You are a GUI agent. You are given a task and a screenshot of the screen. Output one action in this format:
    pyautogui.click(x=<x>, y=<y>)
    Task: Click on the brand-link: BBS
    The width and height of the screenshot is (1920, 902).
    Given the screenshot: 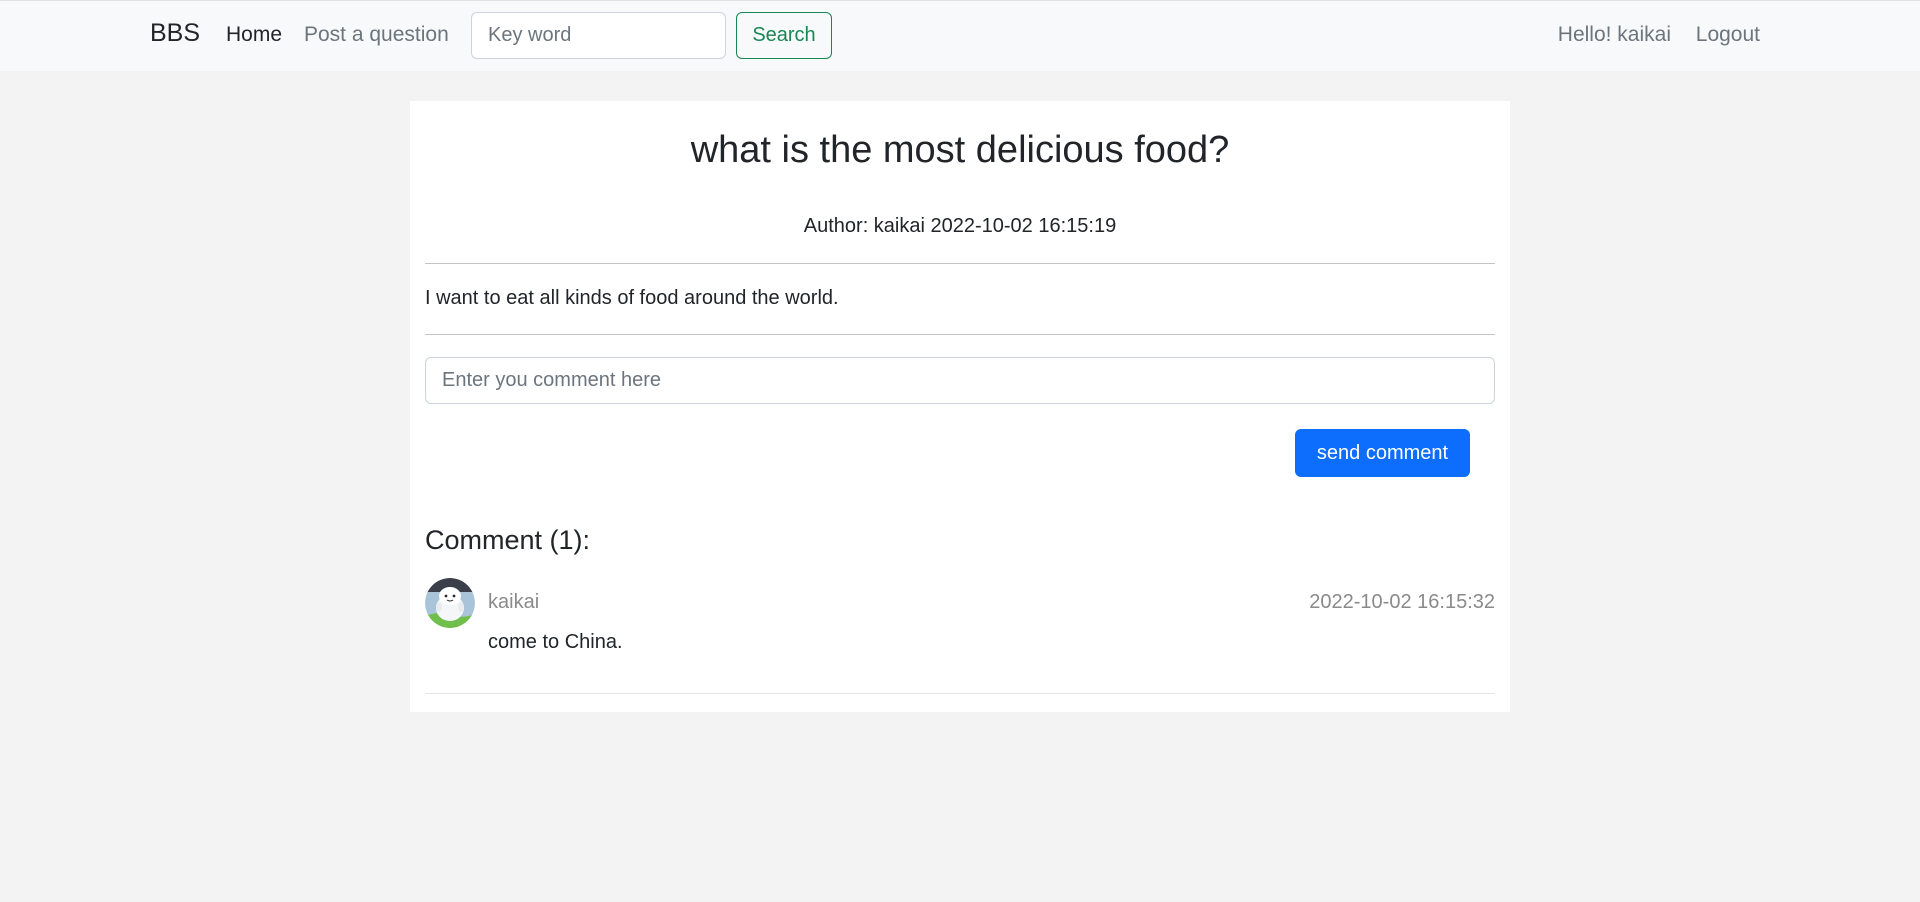 What is the action you would take?
    pyautogui.click(x=175, y=33)
    